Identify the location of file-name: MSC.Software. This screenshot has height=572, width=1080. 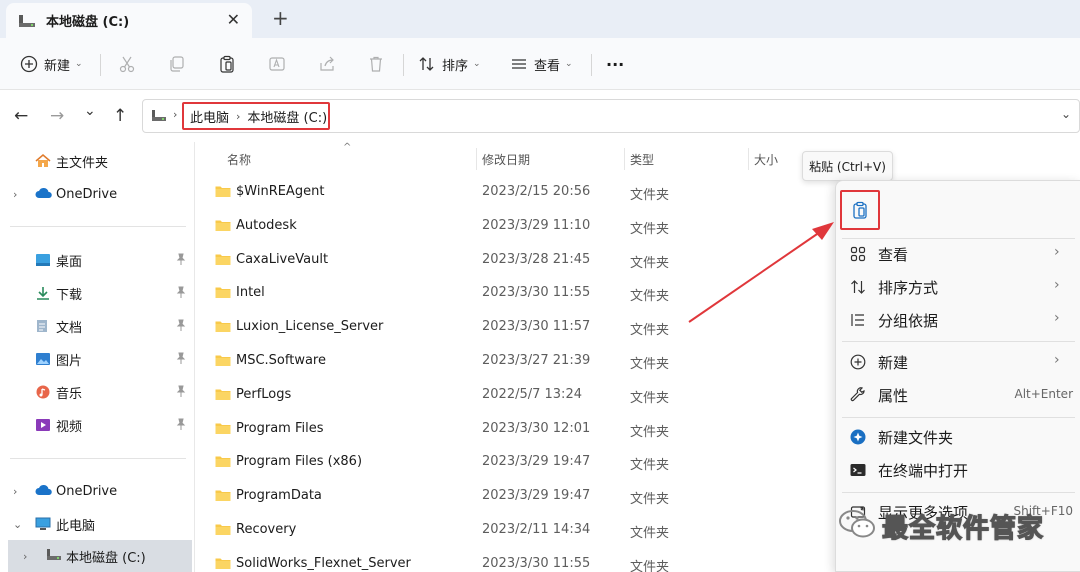
(281, 360).